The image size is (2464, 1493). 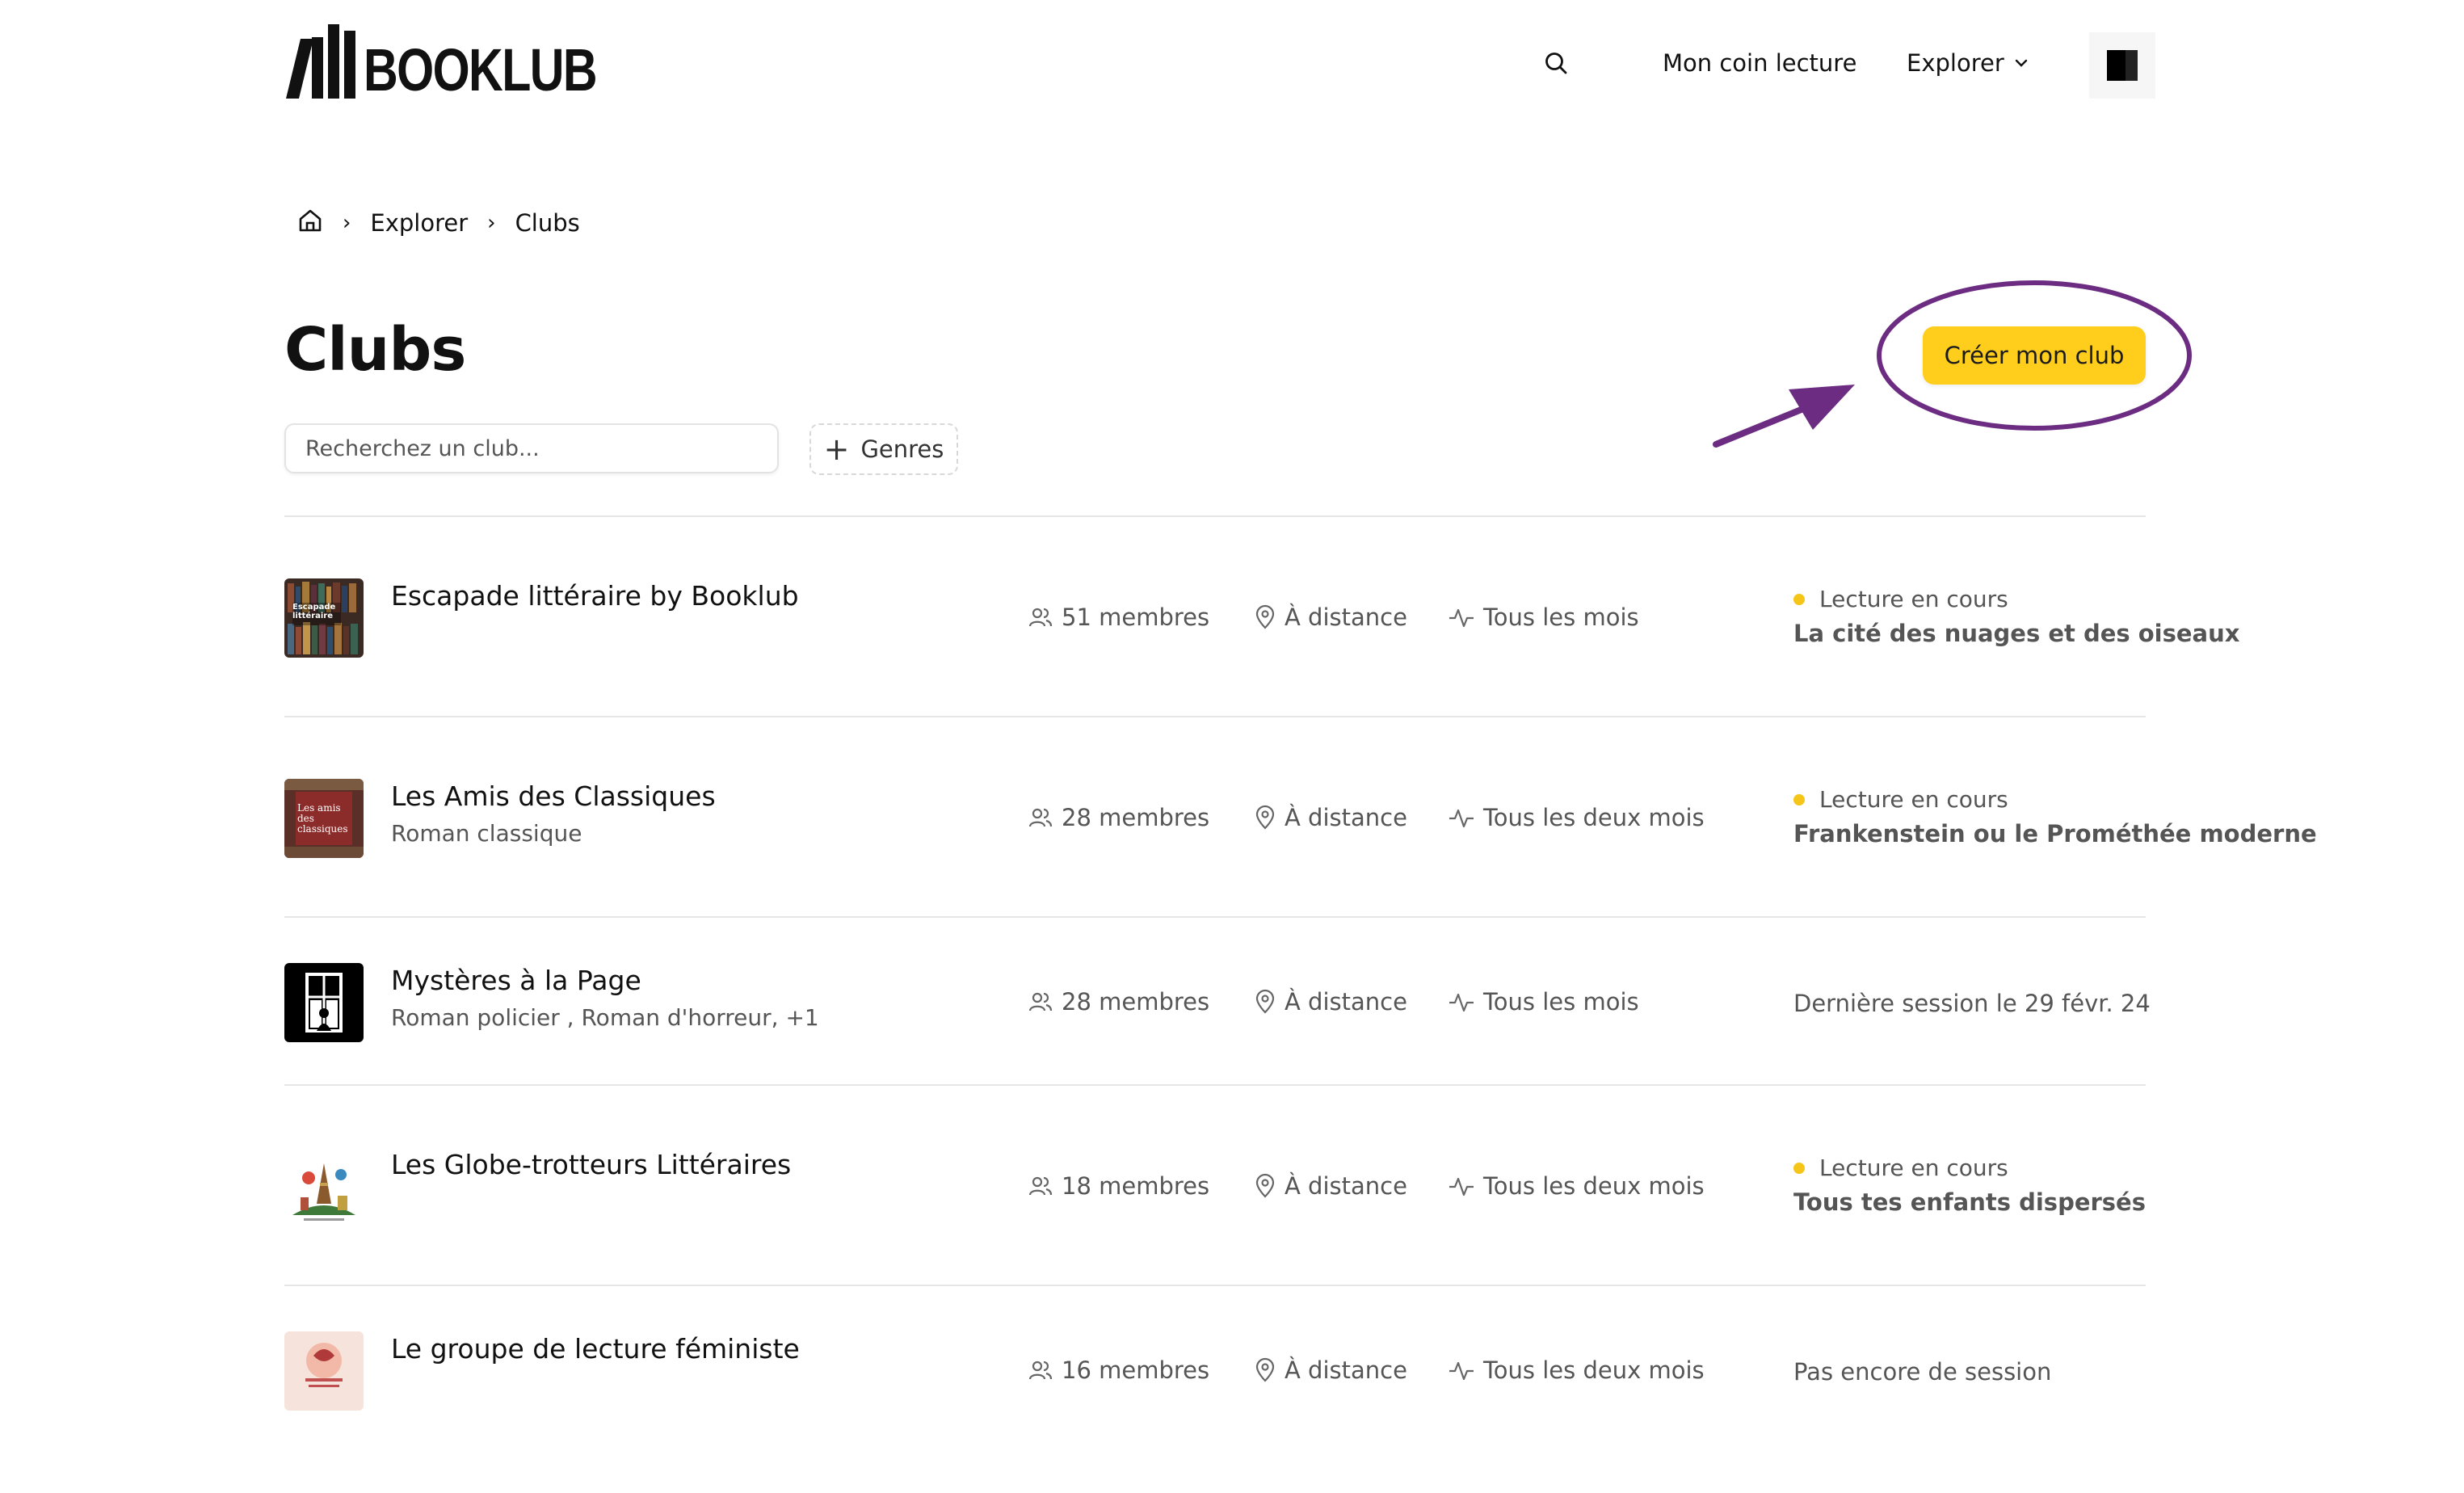 I want to click on club-search-input, so click(x=531, y=448).